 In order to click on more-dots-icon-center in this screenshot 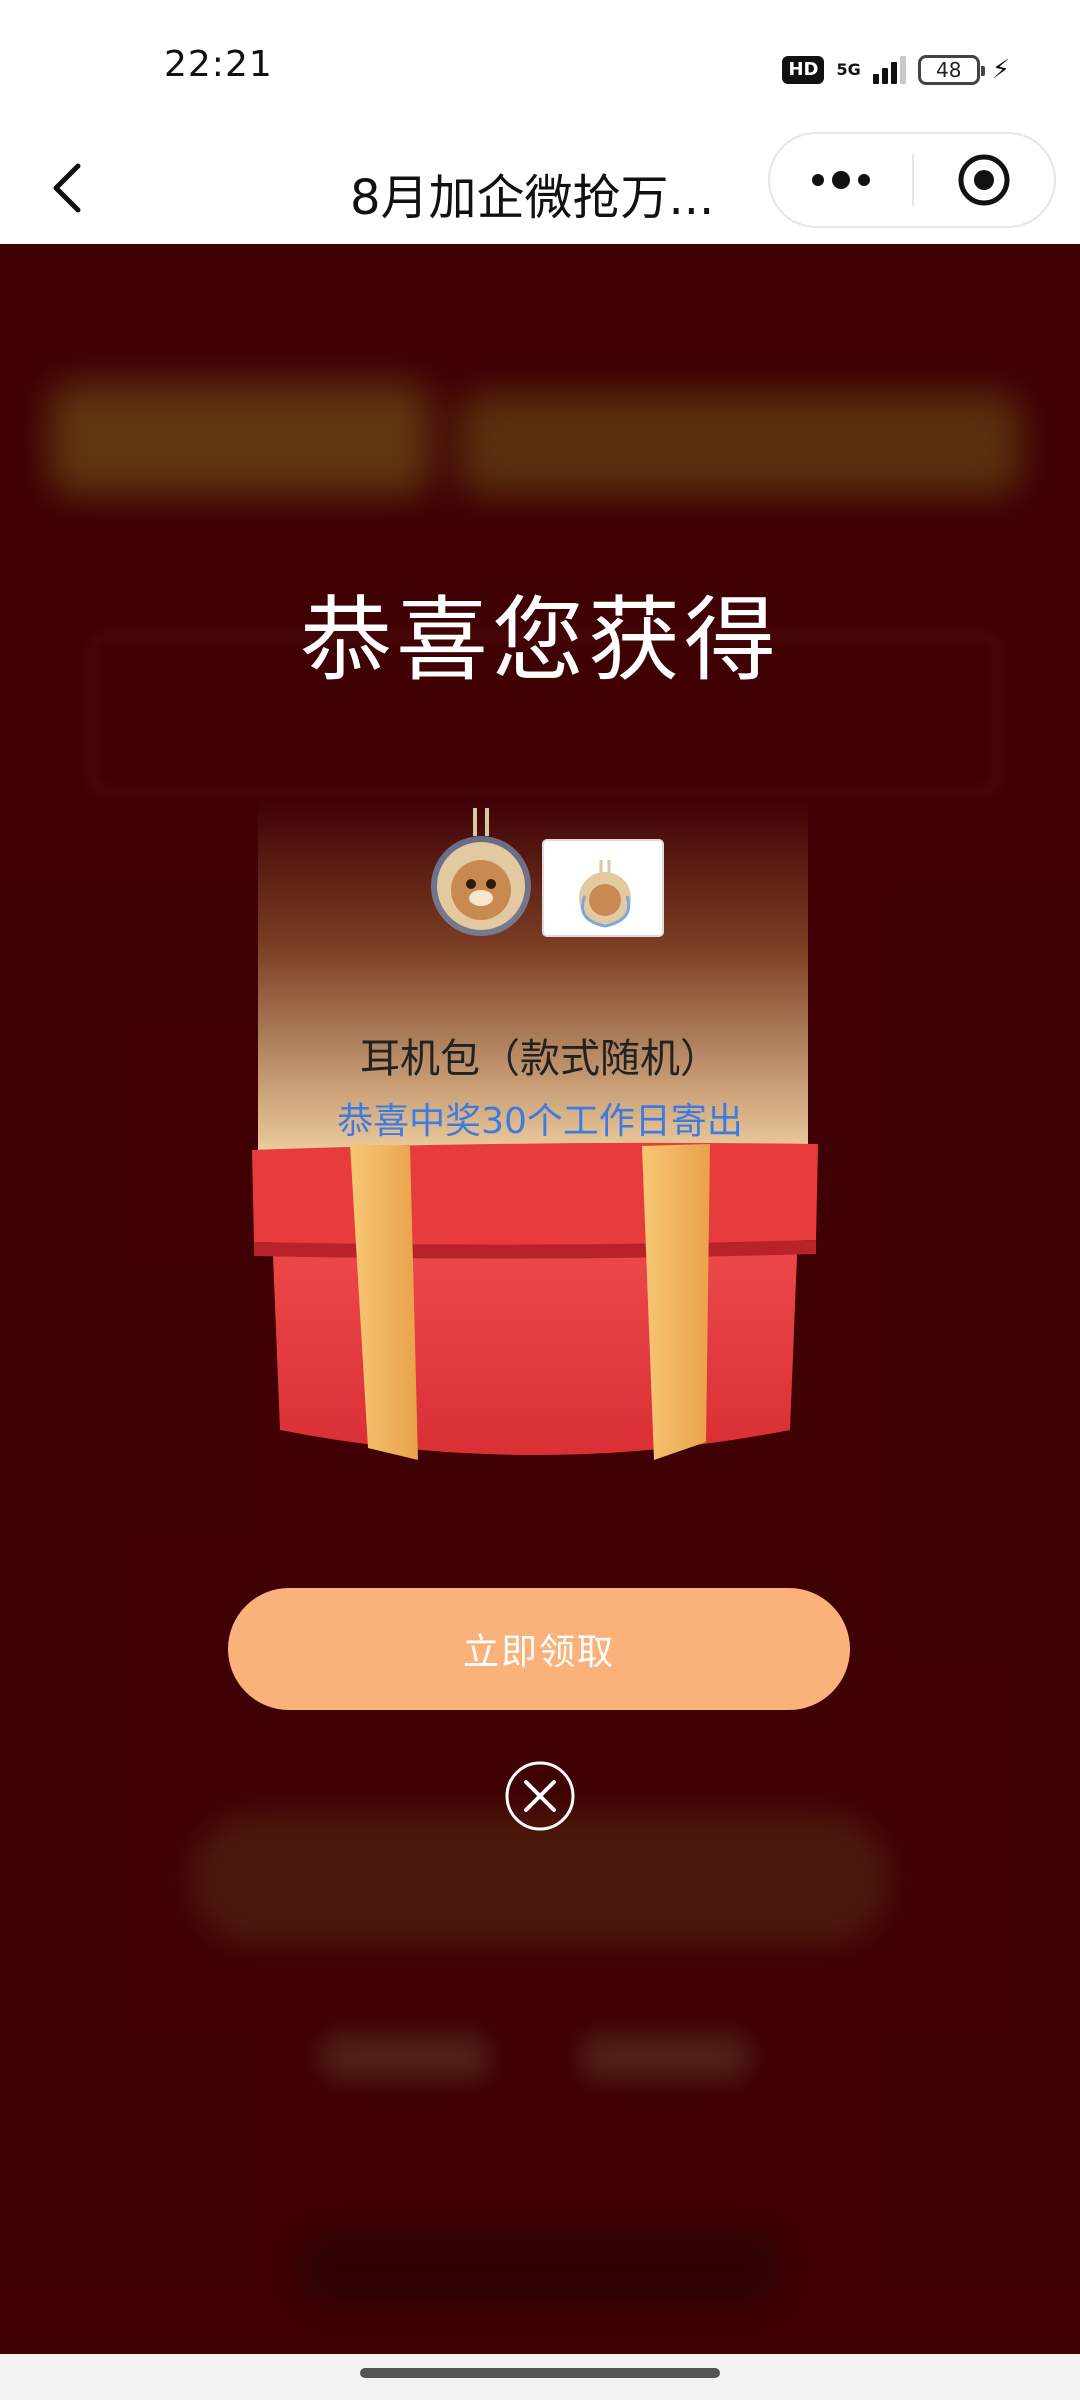, I will do `click(841, 180)`.